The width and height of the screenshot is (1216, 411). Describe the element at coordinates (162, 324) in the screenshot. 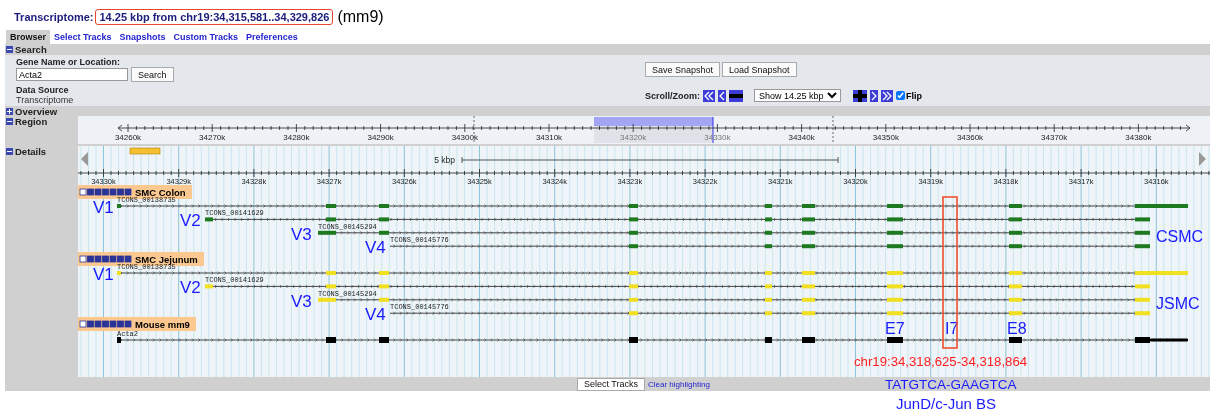

I see `track-title: Mouse mm9` at that location.